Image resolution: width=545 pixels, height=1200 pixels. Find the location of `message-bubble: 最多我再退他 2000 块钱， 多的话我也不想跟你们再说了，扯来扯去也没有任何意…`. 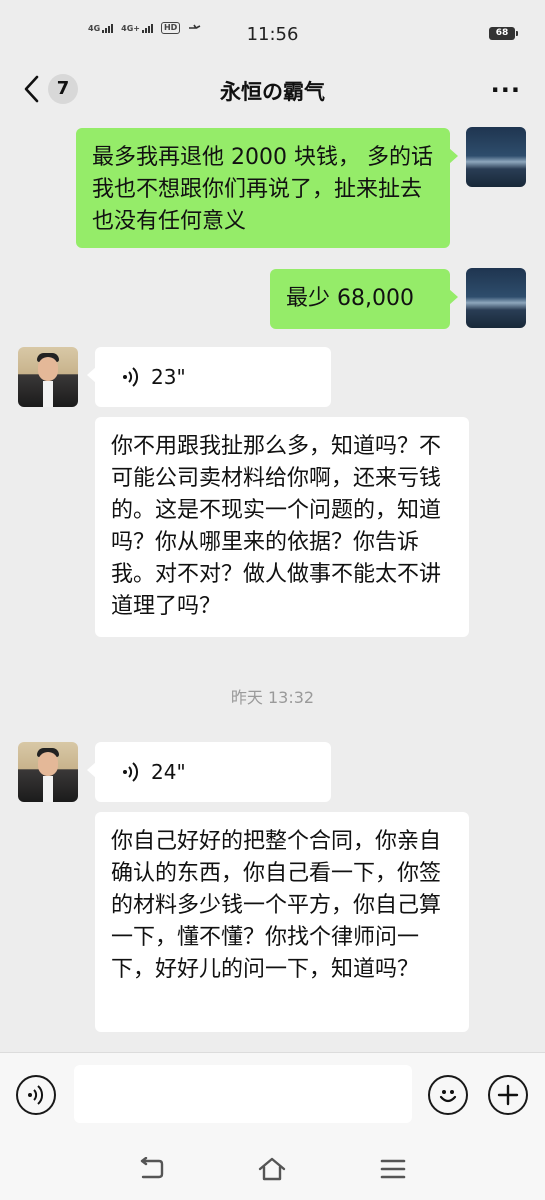

message-bubble: 最多我再退他 2000 块钱， 多的话我也不想跟你们再说了，扯来扯去也没有任何意… is located at coordinates (267, 188).